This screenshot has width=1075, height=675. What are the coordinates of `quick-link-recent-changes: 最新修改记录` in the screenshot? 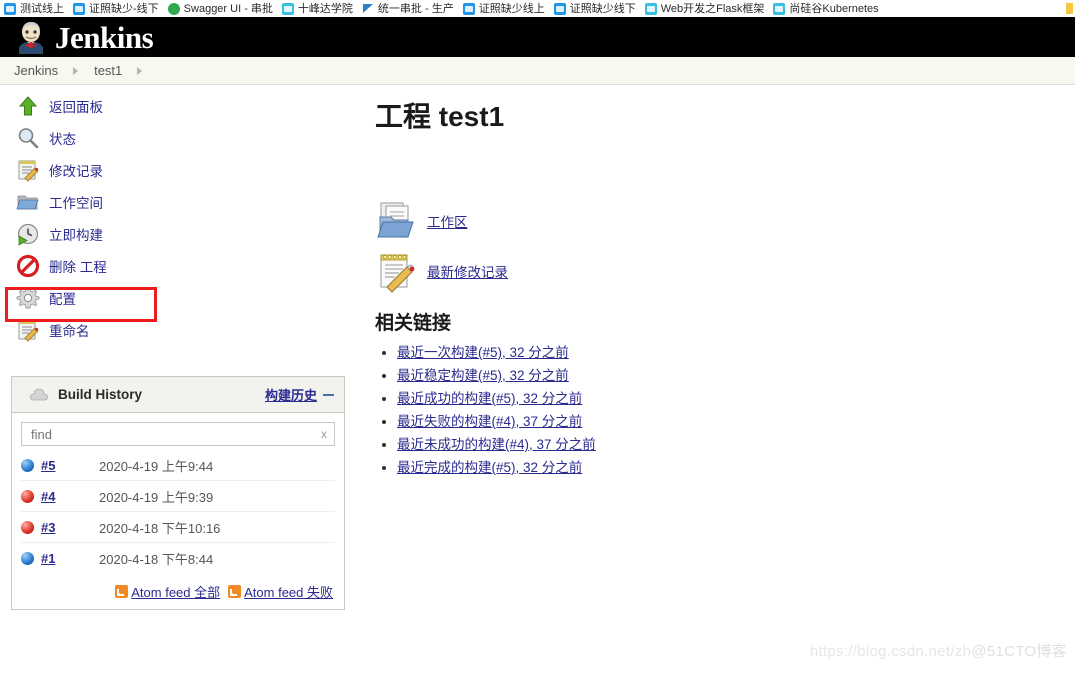 It's located at (715, 271).